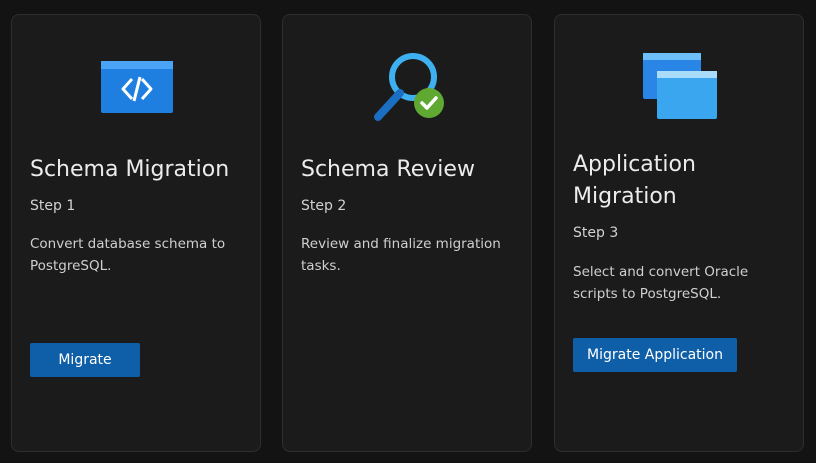 Image resolution: width=816 pixels, height=463 pixels. I want to click on migrate-application-button: Migrate Application, so click(655, 355).